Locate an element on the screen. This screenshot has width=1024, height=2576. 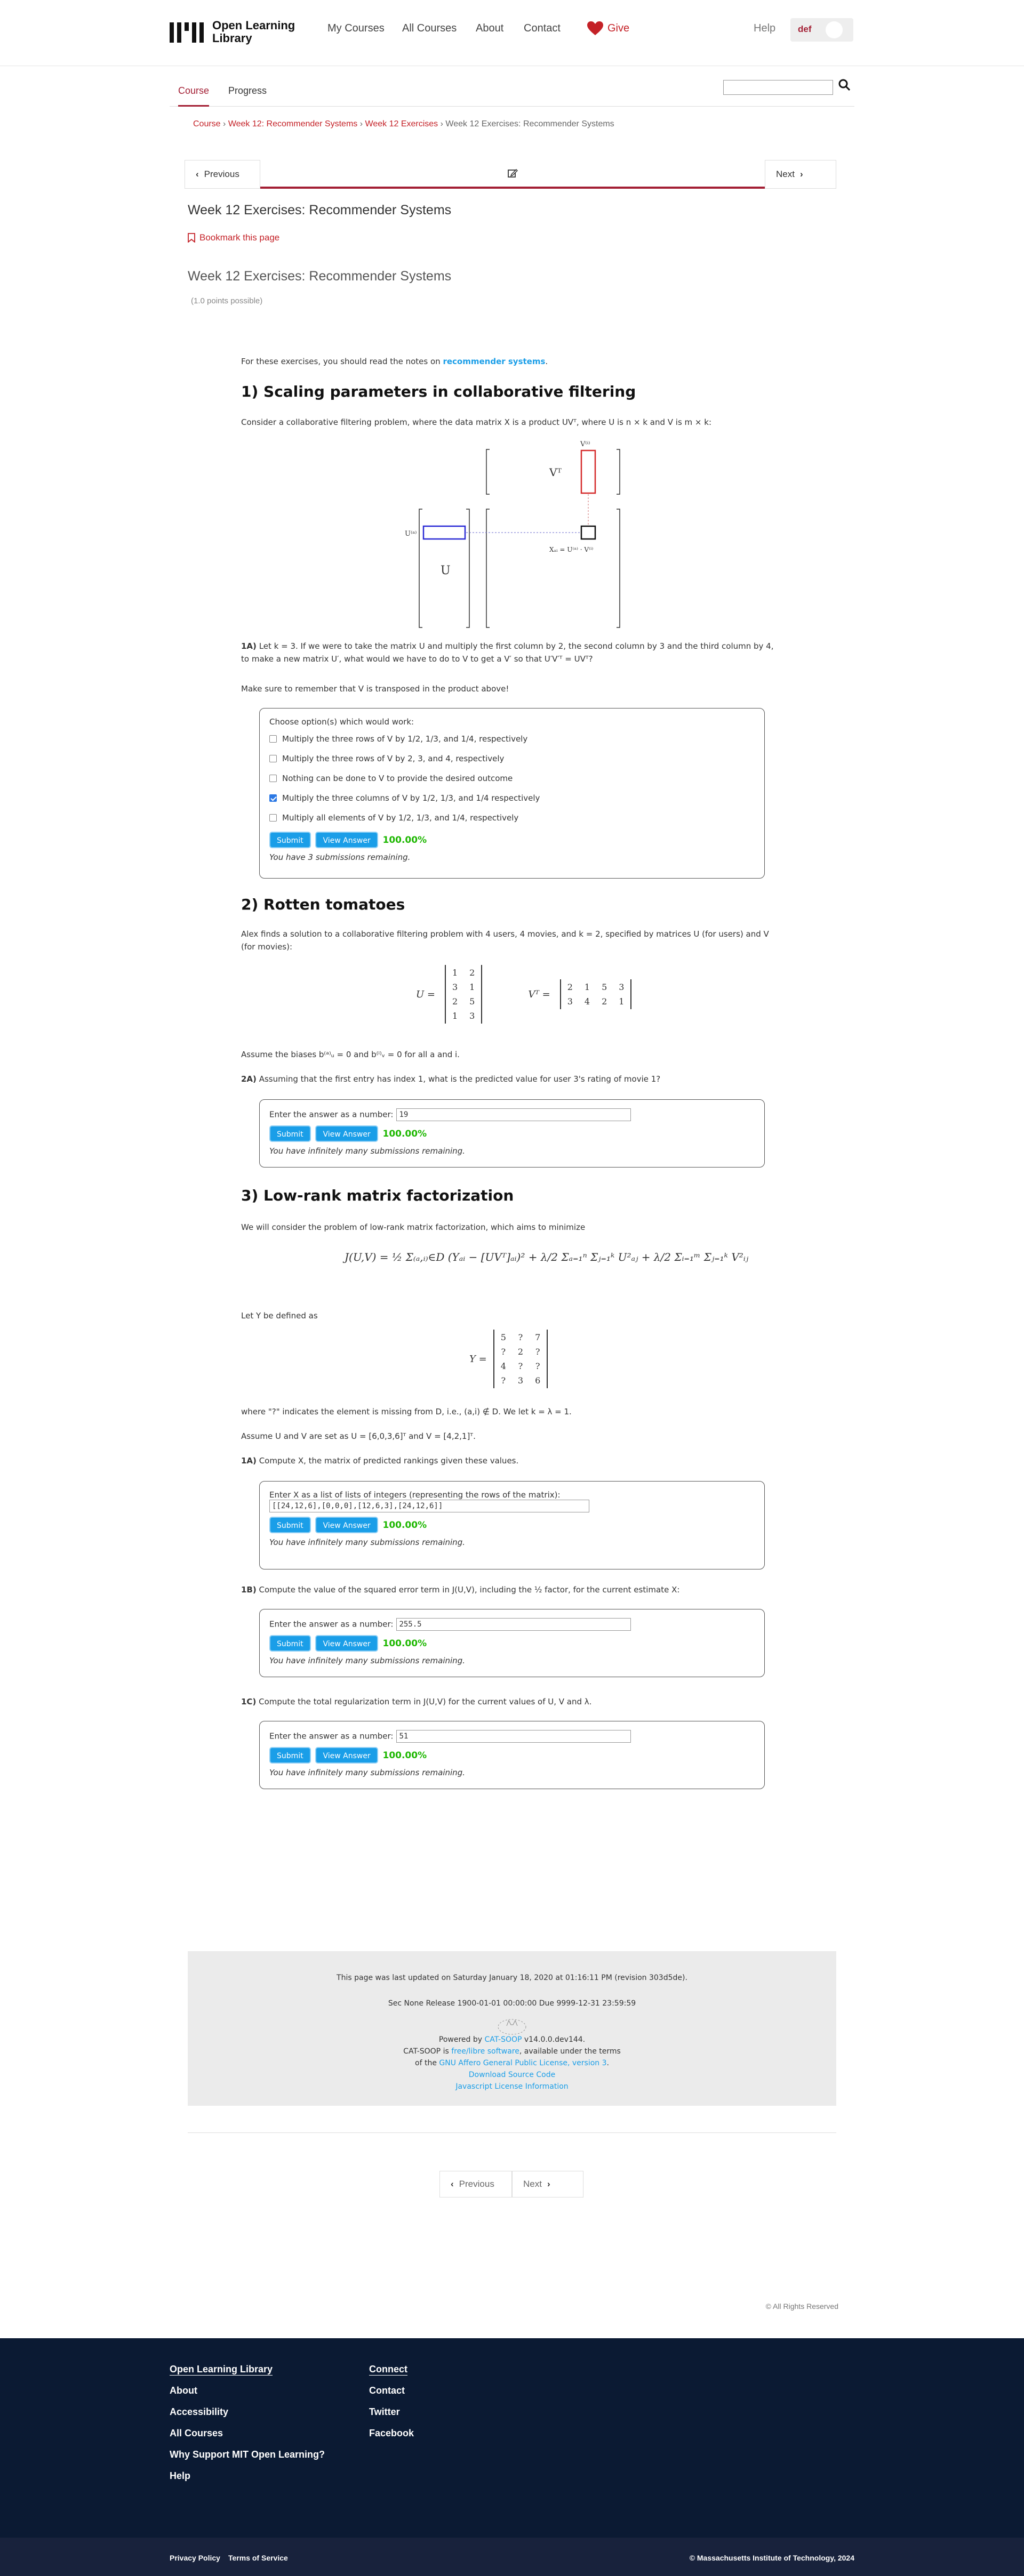
q-1a-label: 1A) is located at coordinates (249, 646).